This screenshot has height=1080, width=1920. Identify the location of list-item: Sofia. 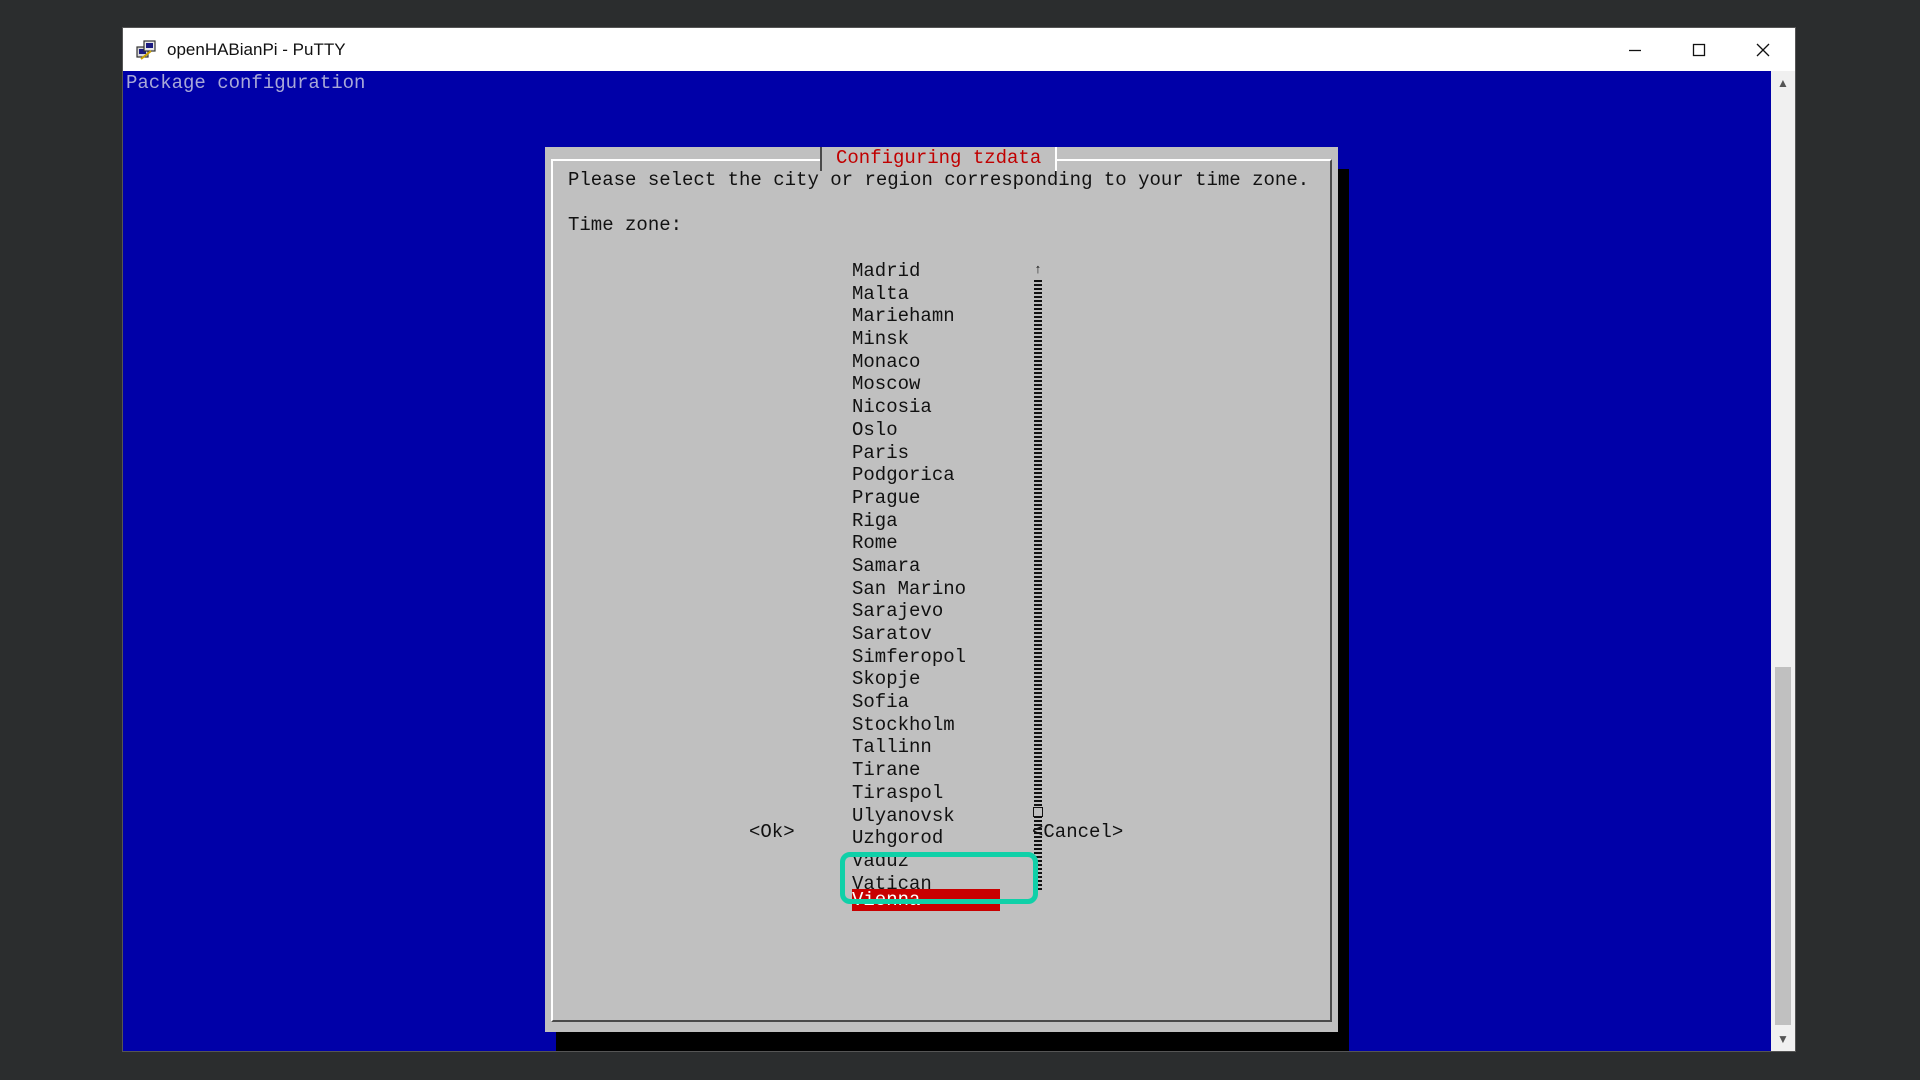
(926, 702).